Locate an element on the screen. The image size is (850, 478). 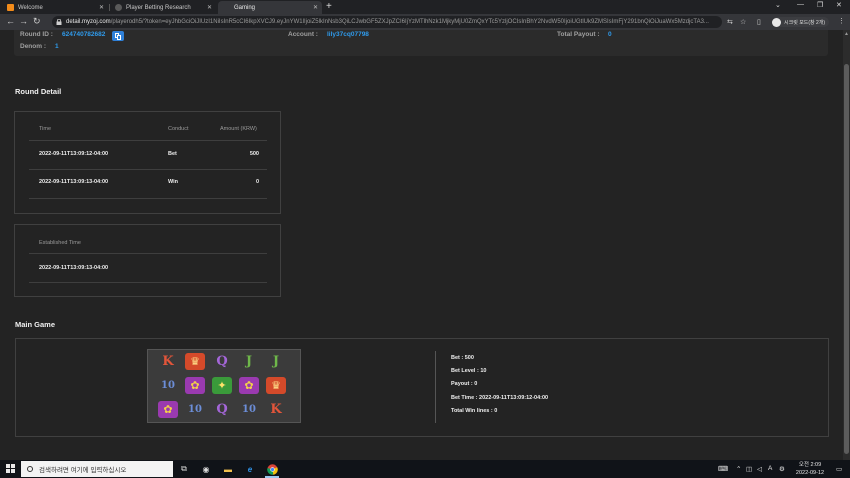
taskbar-search-box: 검색하려면 여기에 입력하십시오 is located at coordinates (97, 469).